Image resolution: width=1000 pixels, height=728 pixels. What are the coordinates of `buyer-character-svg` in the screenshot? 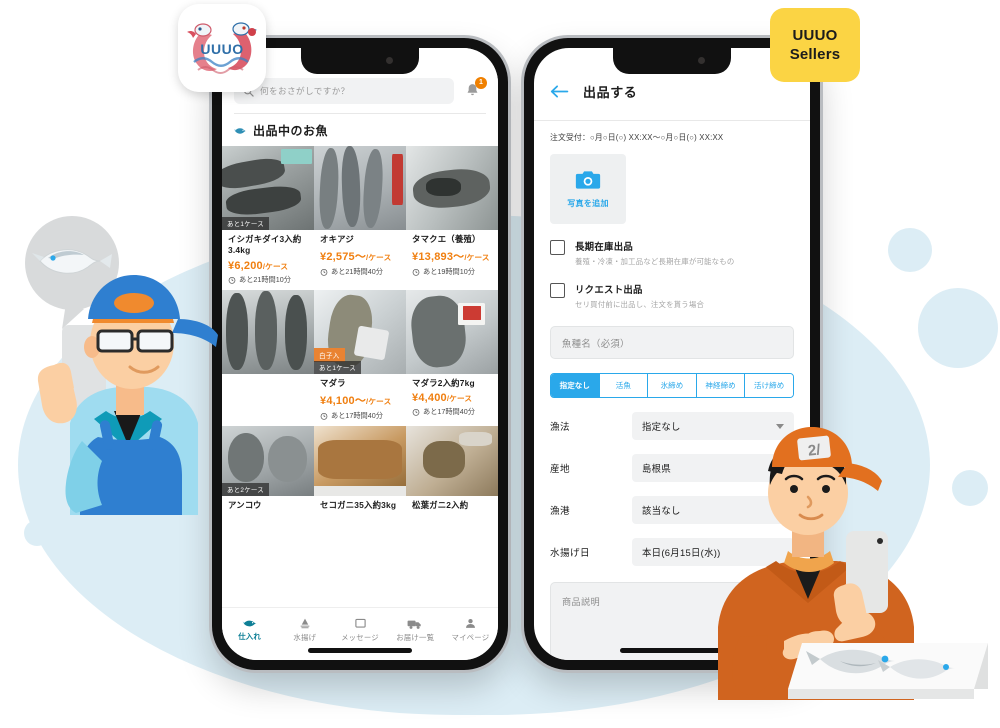 It's located at (121, 365).